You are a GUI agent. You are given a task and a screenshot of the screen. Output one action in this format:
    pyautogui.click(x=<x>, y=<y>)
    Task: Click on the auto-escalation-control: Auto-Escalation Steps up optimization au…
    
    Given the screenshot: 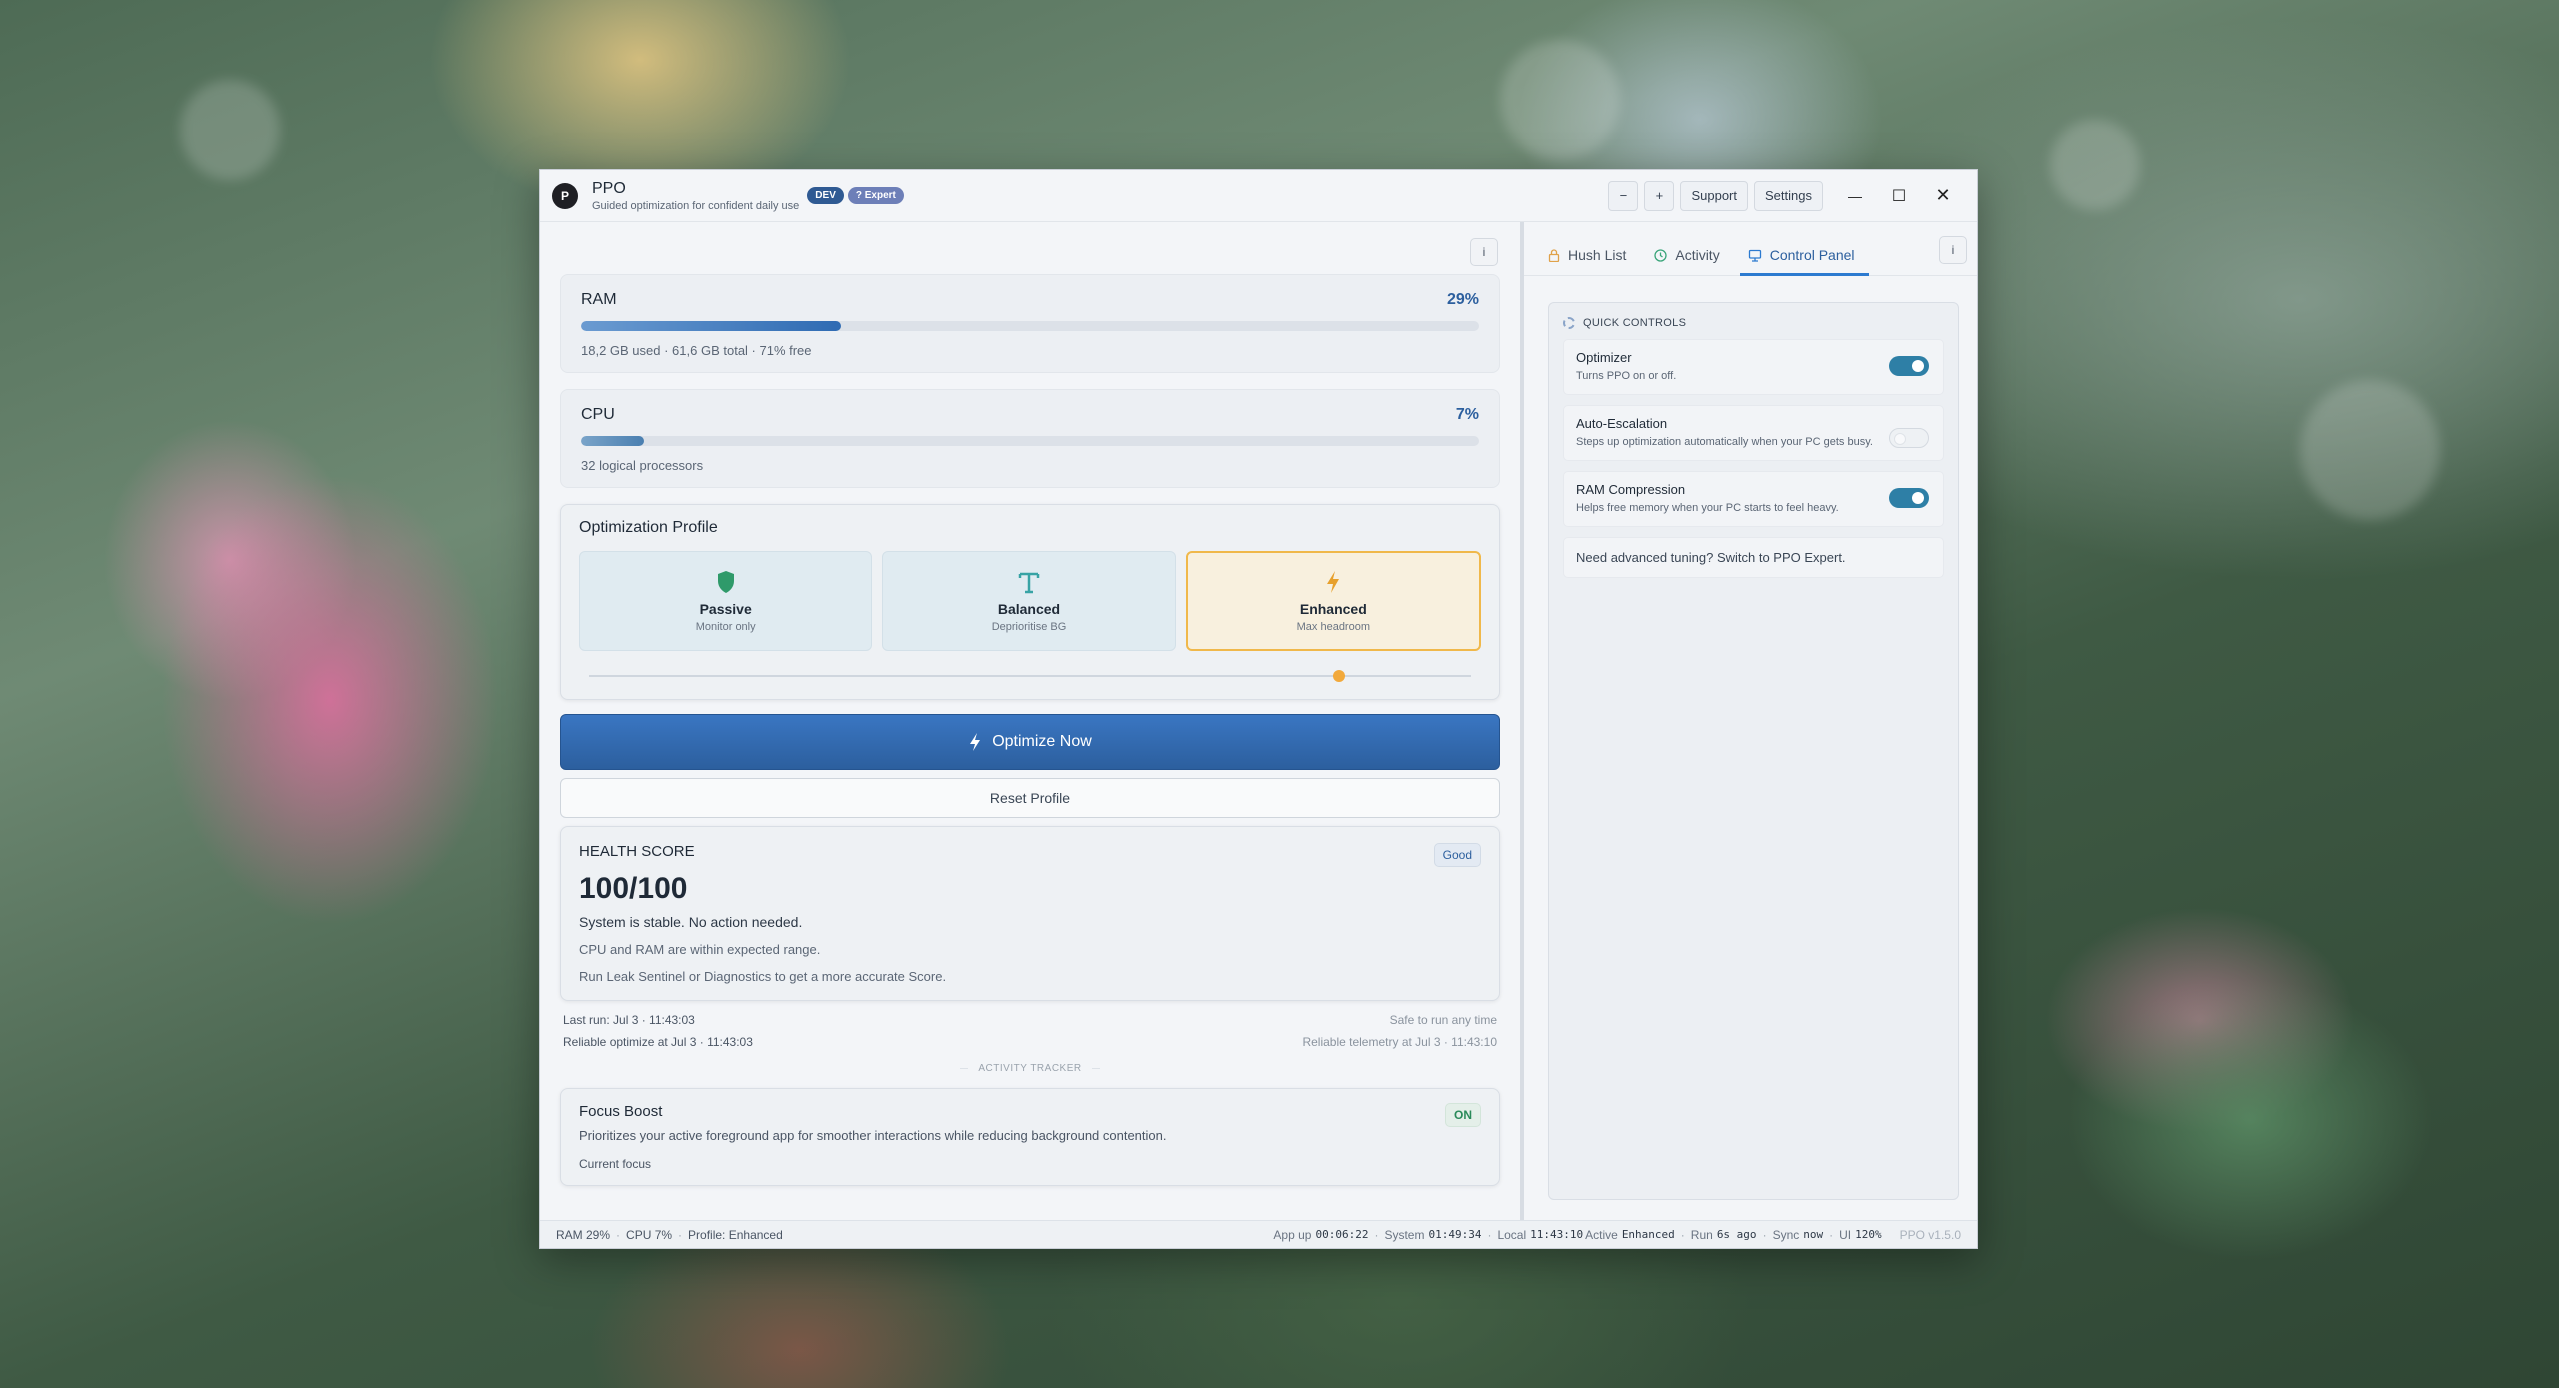 What is the action you would take?
    pyautogui.click(x=1753, y=433)
    